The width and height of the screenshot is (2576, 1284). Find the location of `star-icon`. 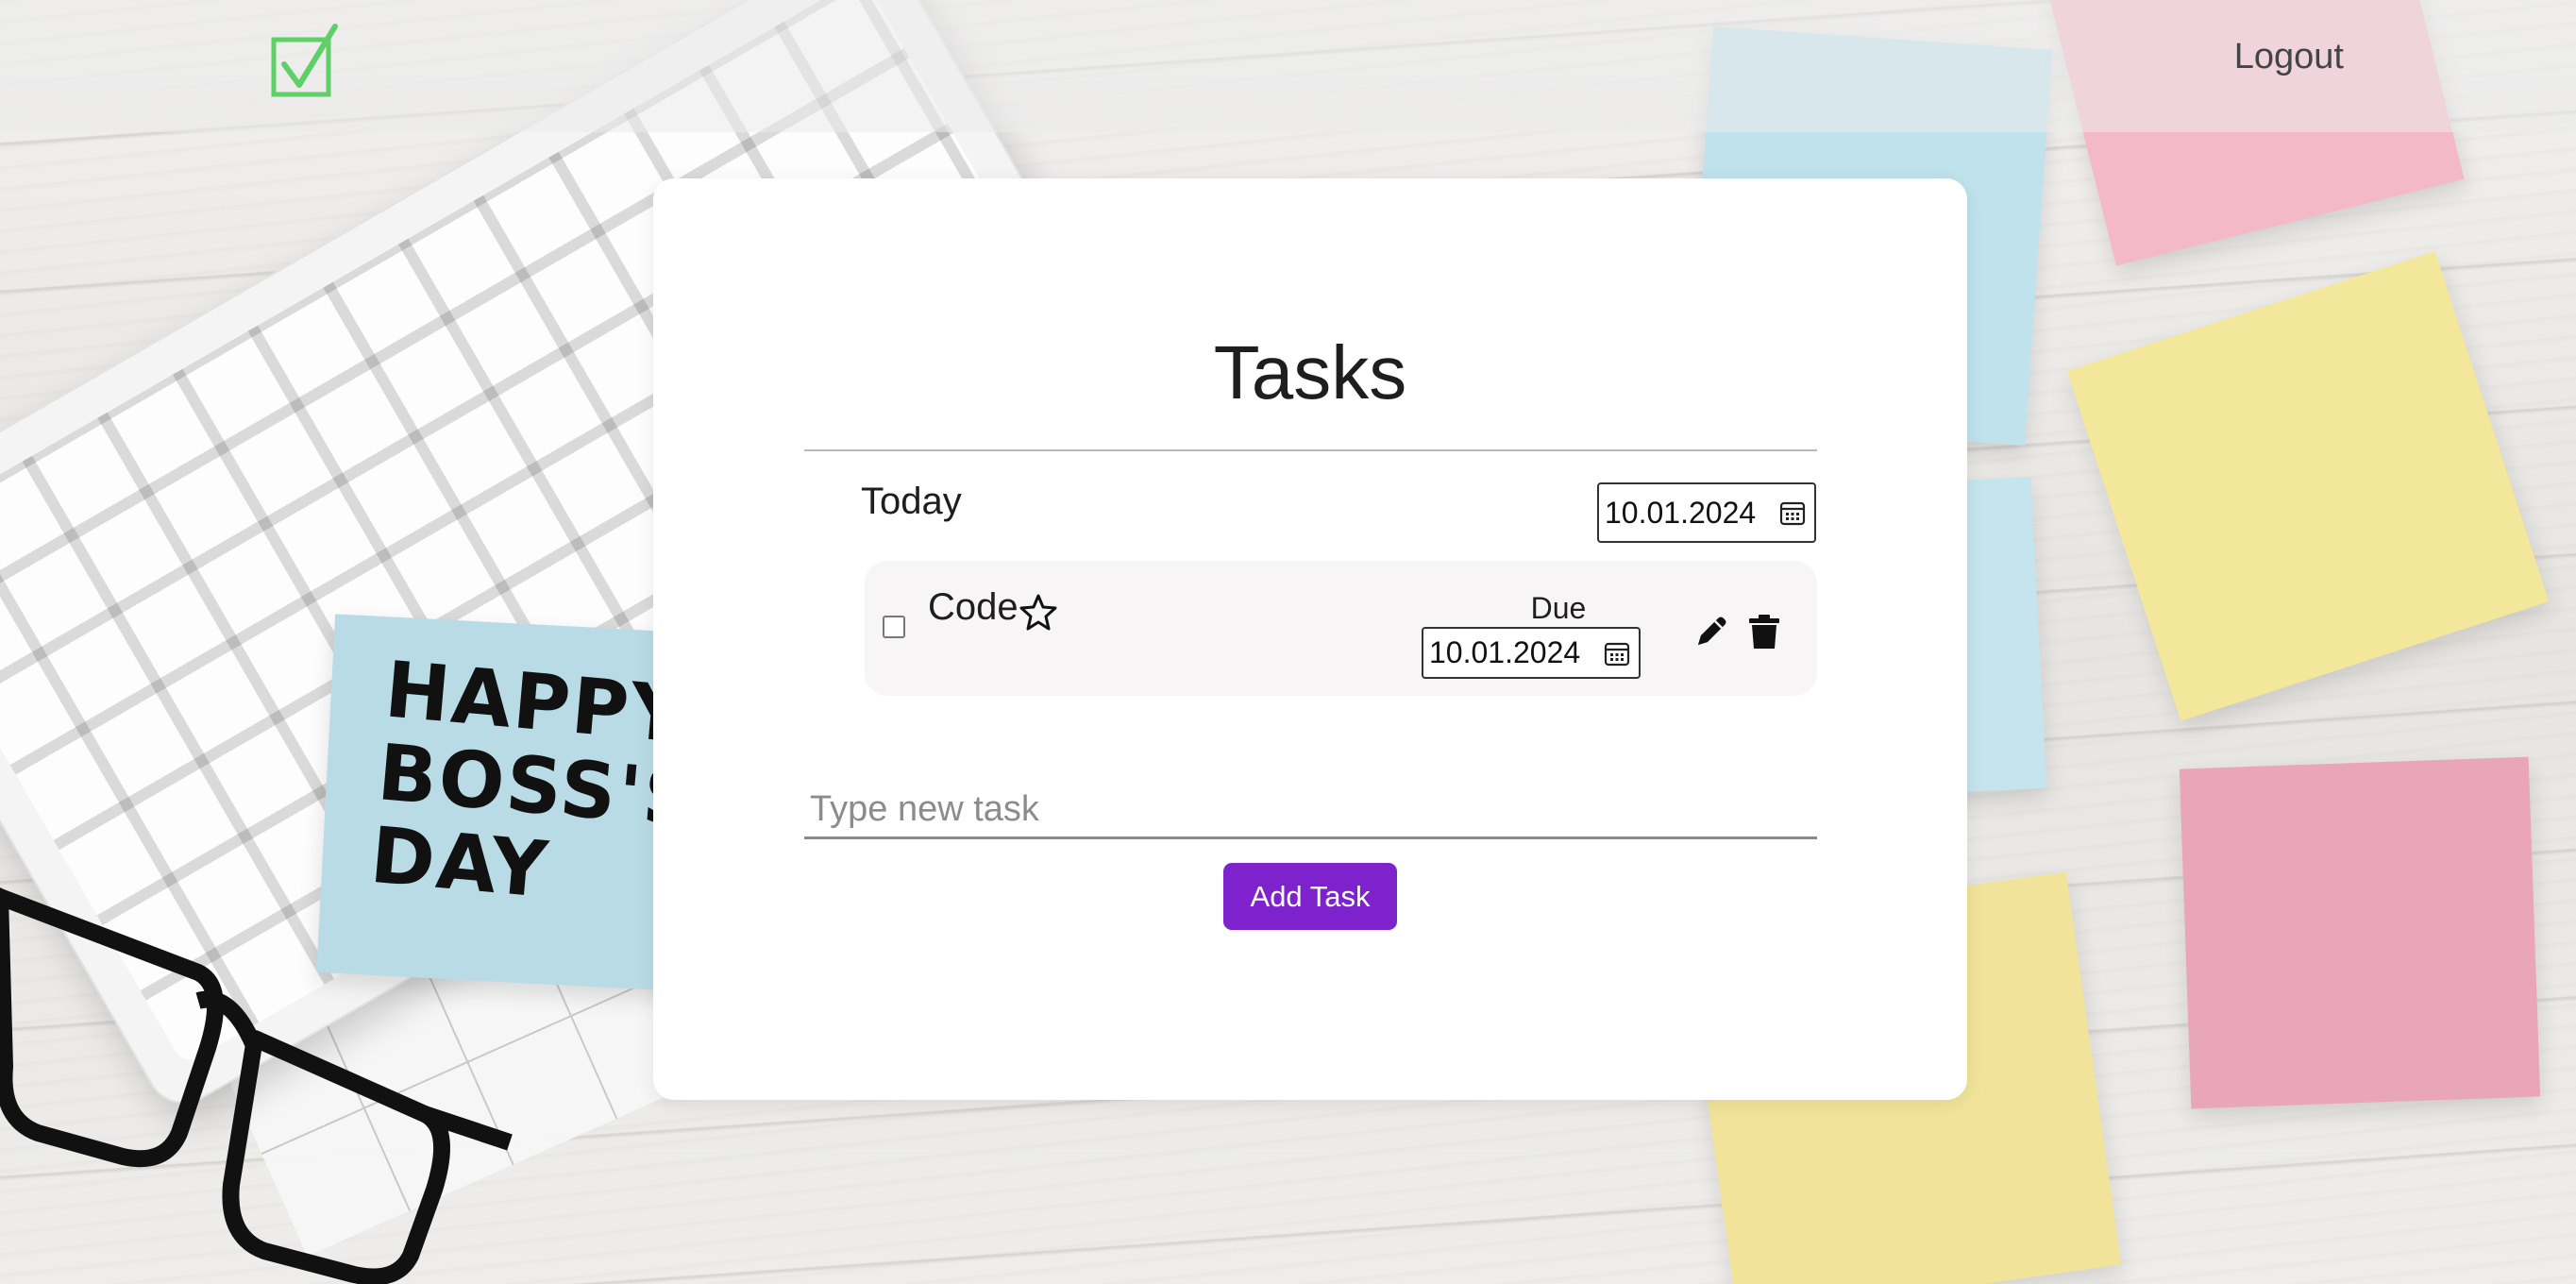

star-icon is located at coordinates (1038, 612).